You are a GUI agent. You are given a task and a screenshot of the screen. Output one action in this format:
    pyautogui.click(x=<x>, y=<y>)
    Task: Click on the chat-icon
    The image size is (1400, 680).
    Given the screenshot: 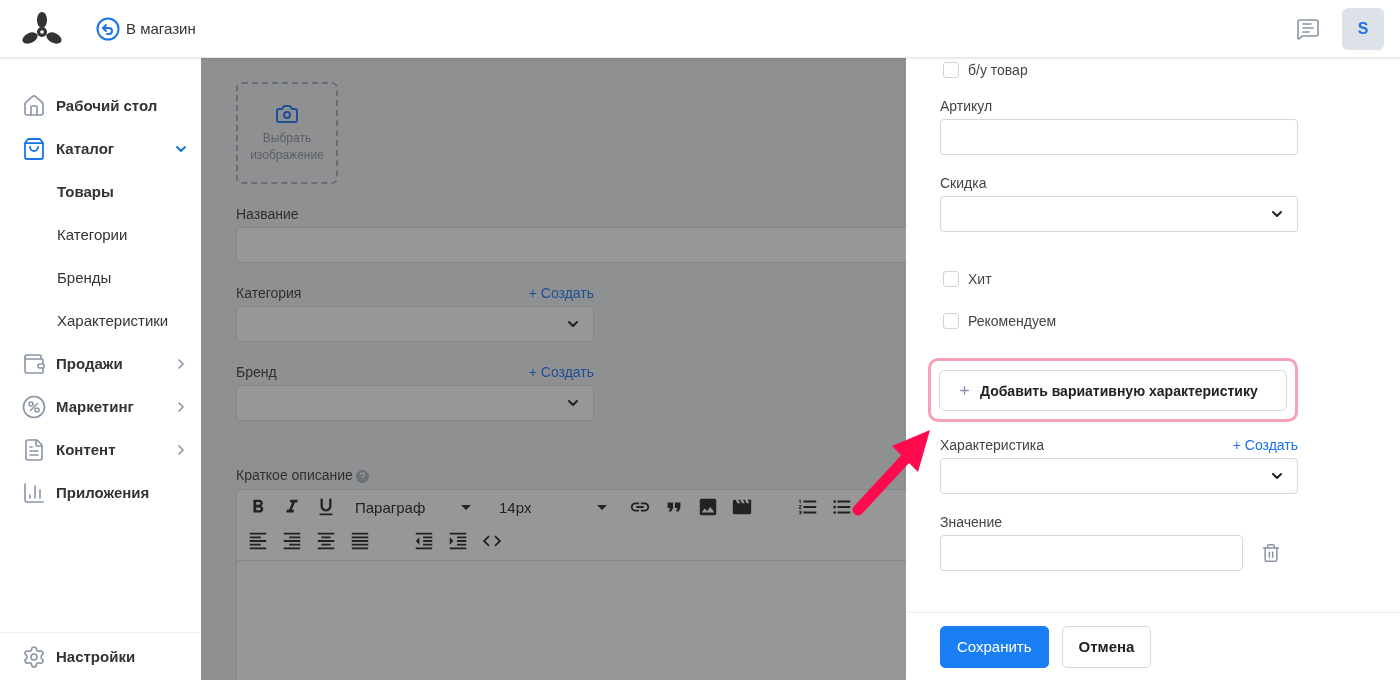 What is the action you would take?
    pyautogui.click(x=1308, y=28)
    